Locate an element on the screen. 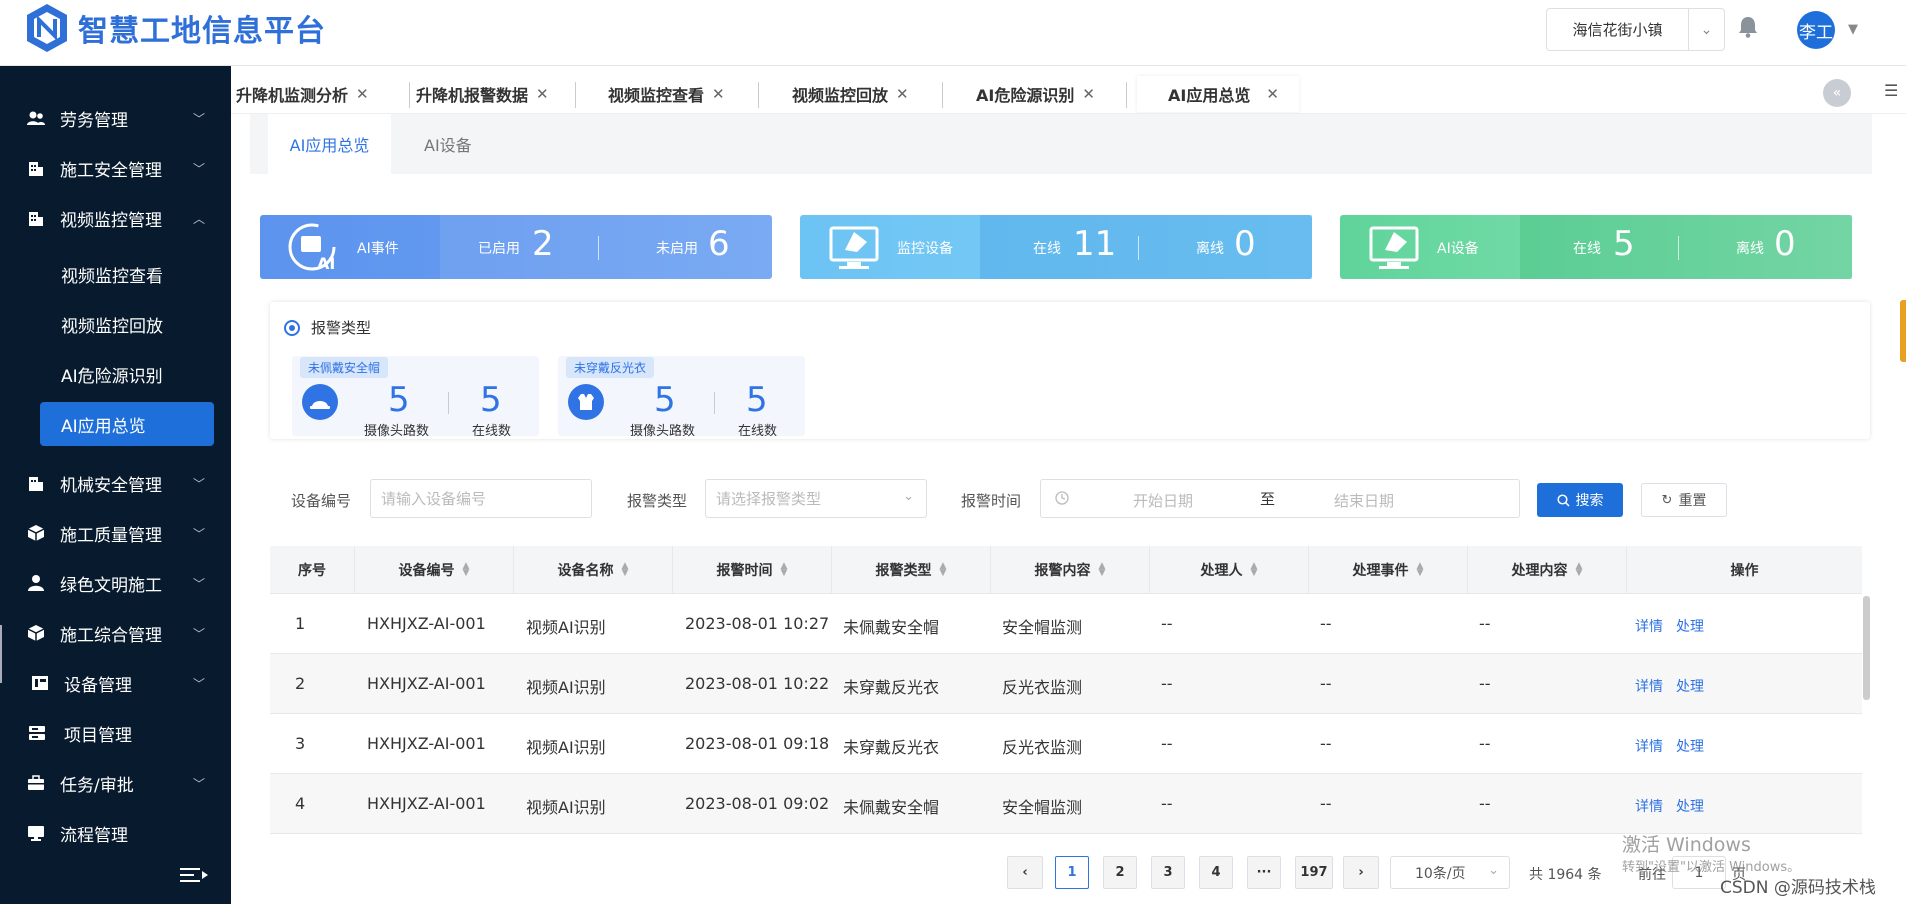 The image size is (1906, 904). page-button-last: 197 is located at coordinates (1314, 872).